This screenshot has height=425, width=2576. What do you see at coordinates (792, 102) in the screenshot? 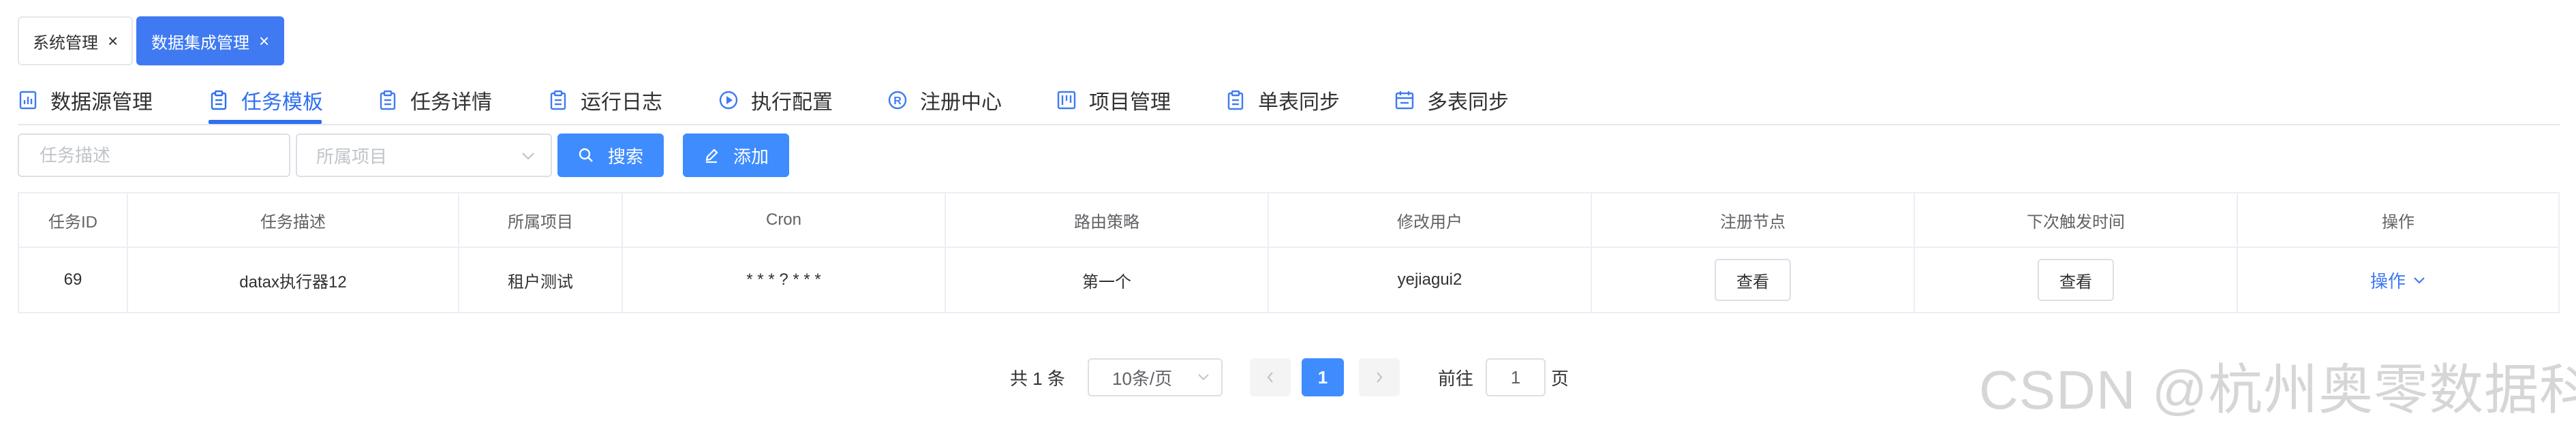
I see `tab-label: 执行配置` at bounding box center [792, 102].